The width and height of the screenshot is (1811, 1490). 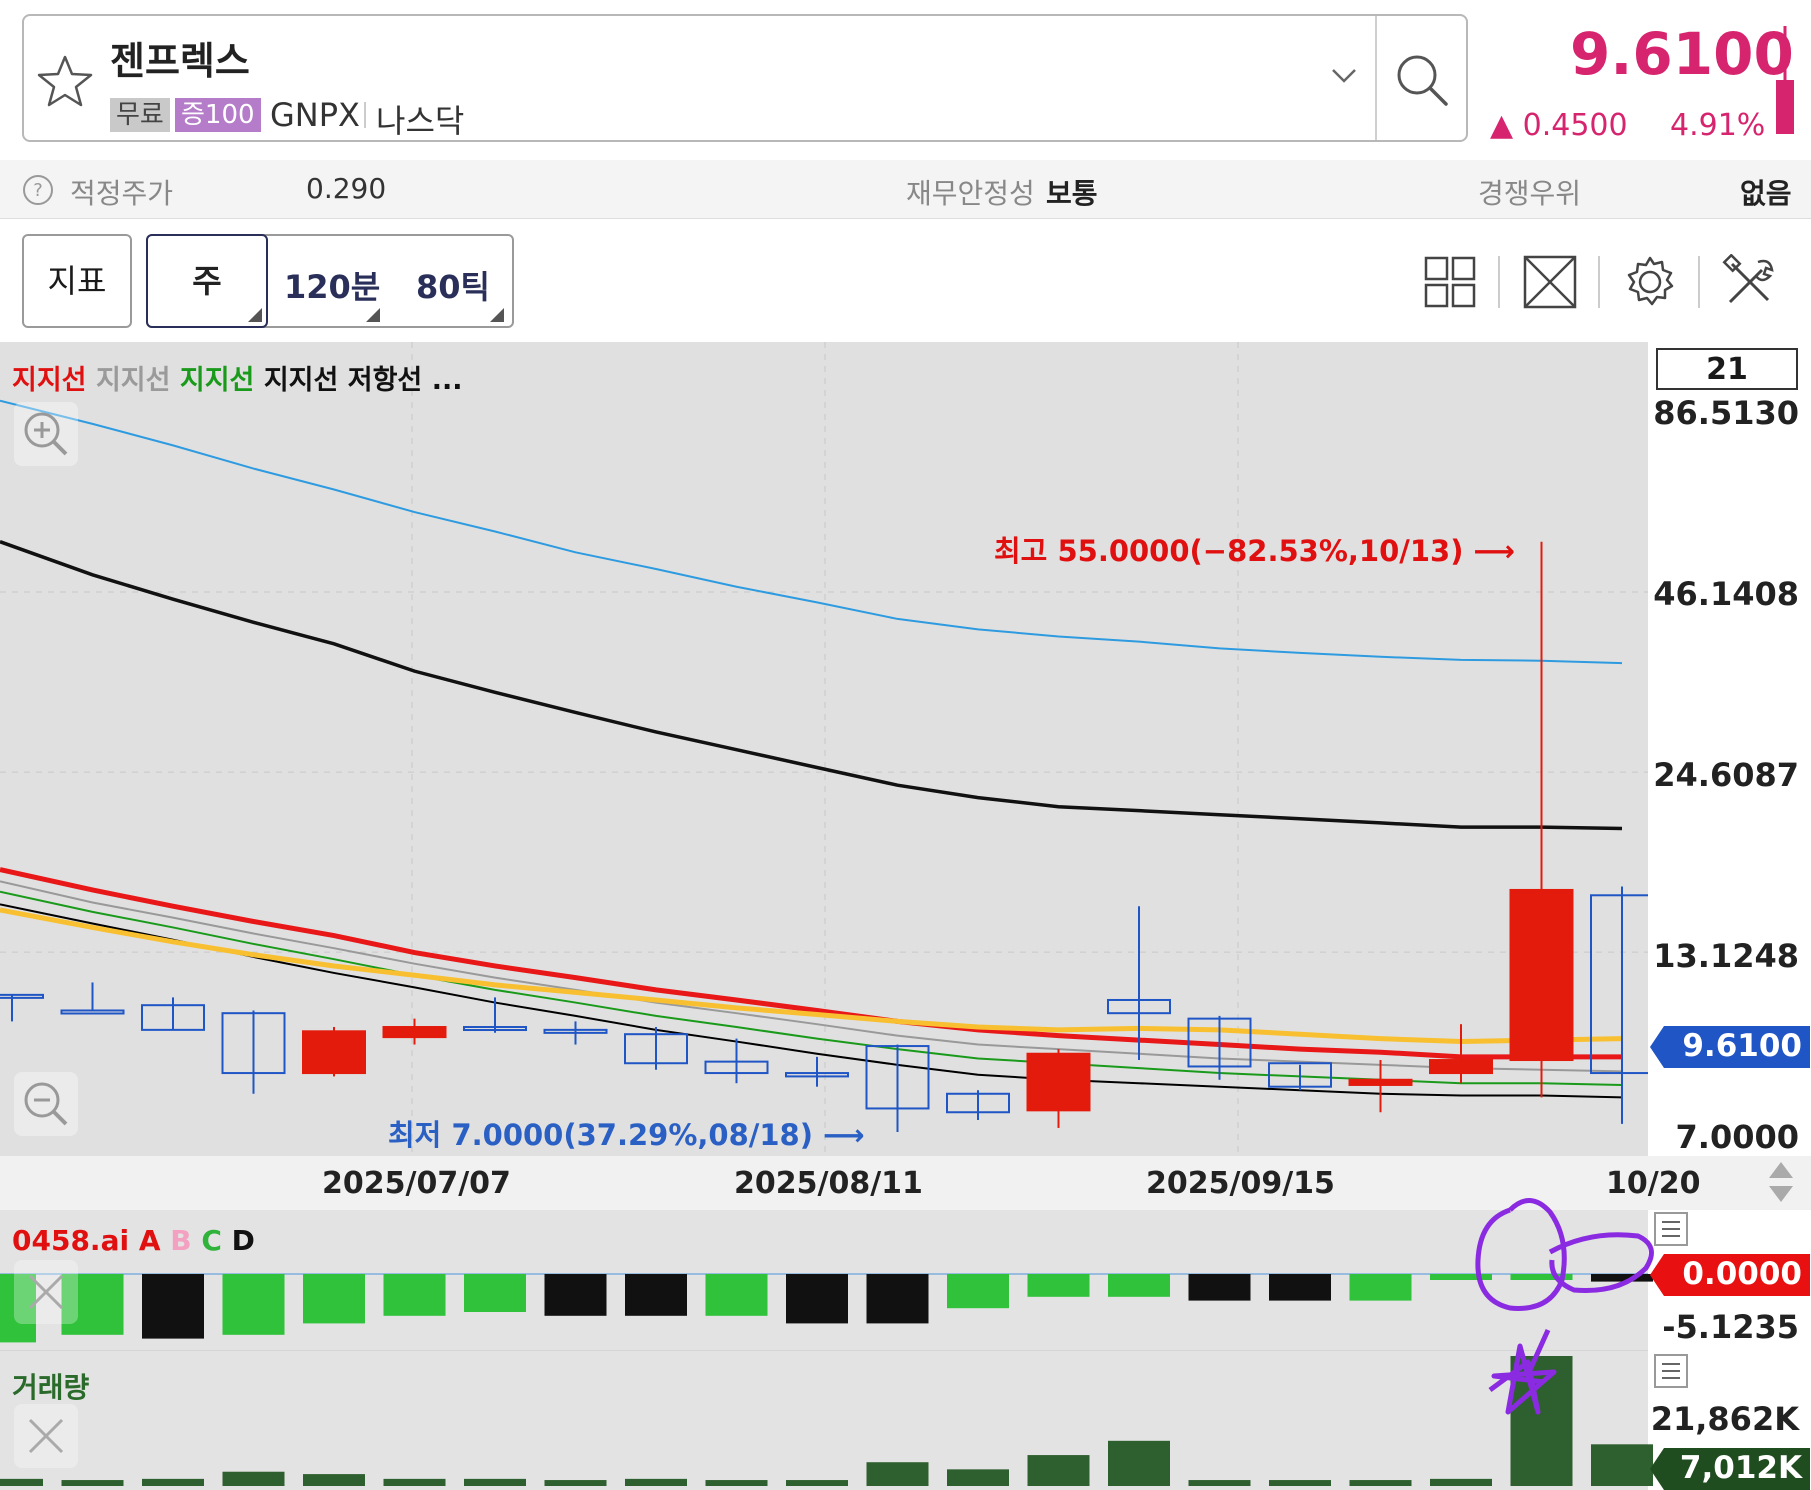 I want to click on fair-price-value: 0.290, so click(x=346, y=188).